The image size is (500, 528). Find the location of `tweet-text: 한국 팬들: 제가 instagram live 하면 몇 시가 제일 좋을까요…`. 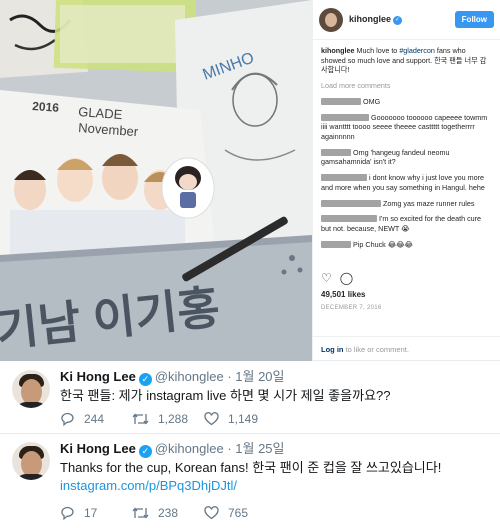

tweet-text: 한국 팬들: 제가 instagram live 하면 몇 시가 제일 좋을까요… is located at coordinates (225, 395).